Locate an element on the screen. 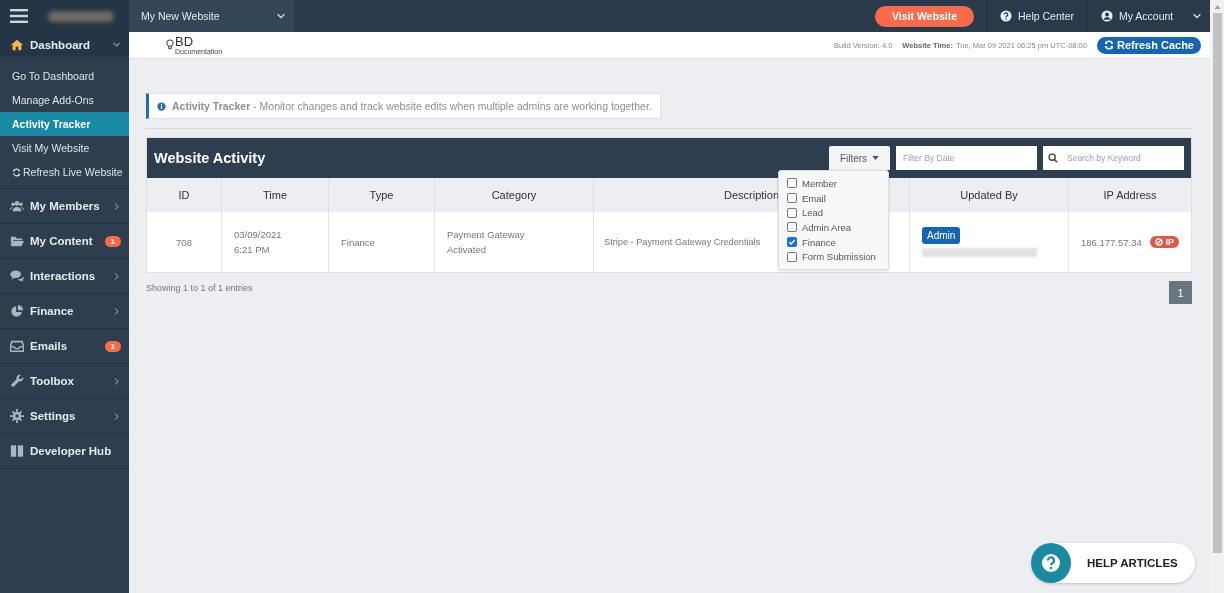 The image size is (1224, 593). filter-option: Form Submission is located at coordinates (837, 257).